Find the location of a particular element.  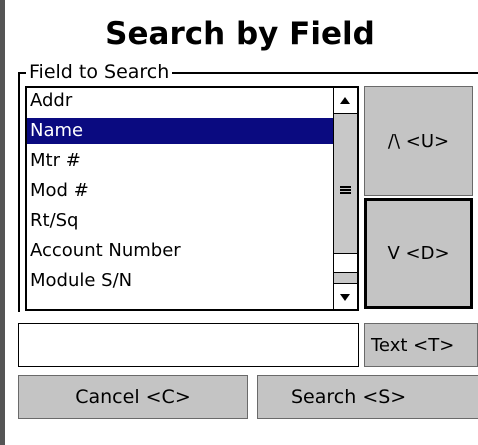

move-down-button: V <D> is located at coordinates (418, 253).